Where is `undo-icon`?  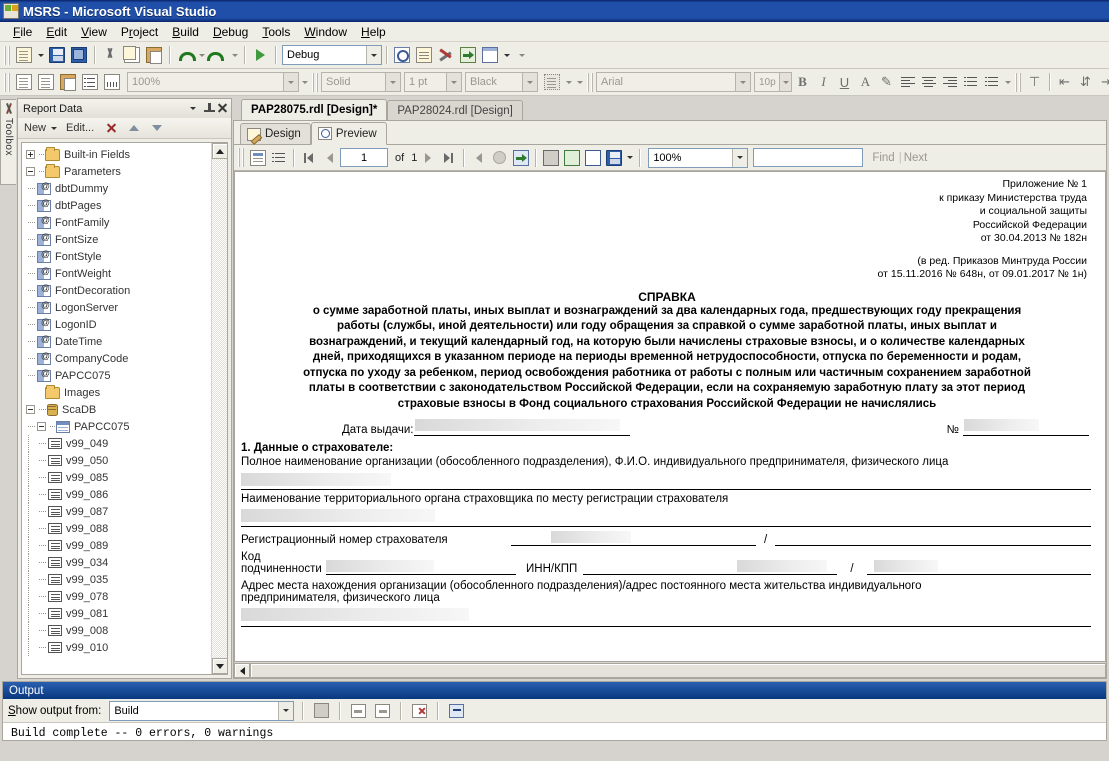
undo-icon is located at coordinates (185, 55).